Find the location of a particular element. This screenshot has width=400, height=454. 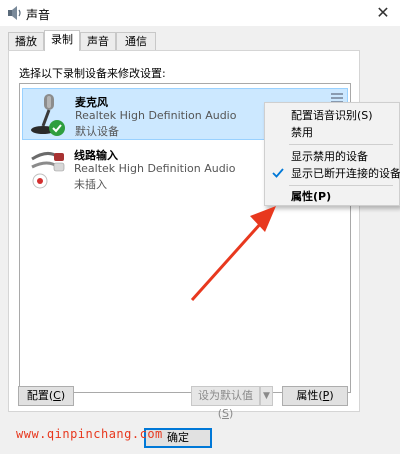

default-check-icon is located at coordinates (57, 128).